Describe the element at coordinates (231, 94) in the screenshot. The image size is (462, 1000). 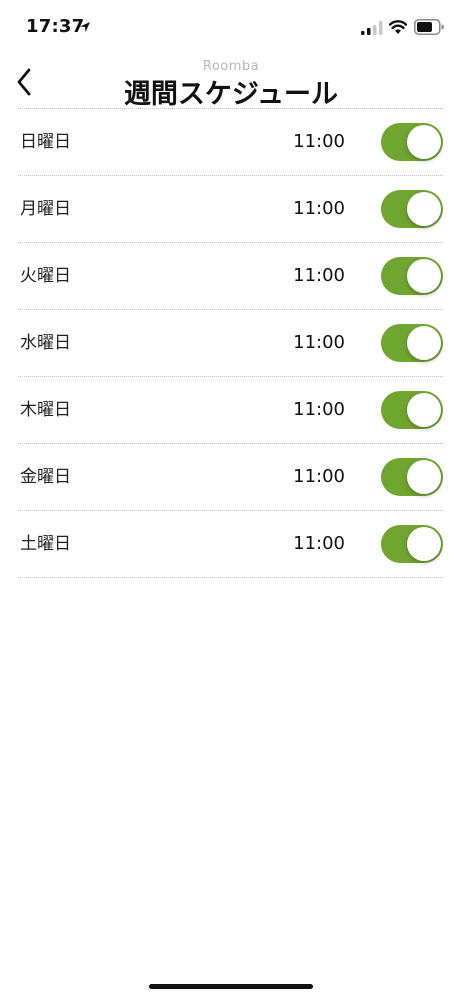
I see `page-title: 週間スケジュール` at that location.